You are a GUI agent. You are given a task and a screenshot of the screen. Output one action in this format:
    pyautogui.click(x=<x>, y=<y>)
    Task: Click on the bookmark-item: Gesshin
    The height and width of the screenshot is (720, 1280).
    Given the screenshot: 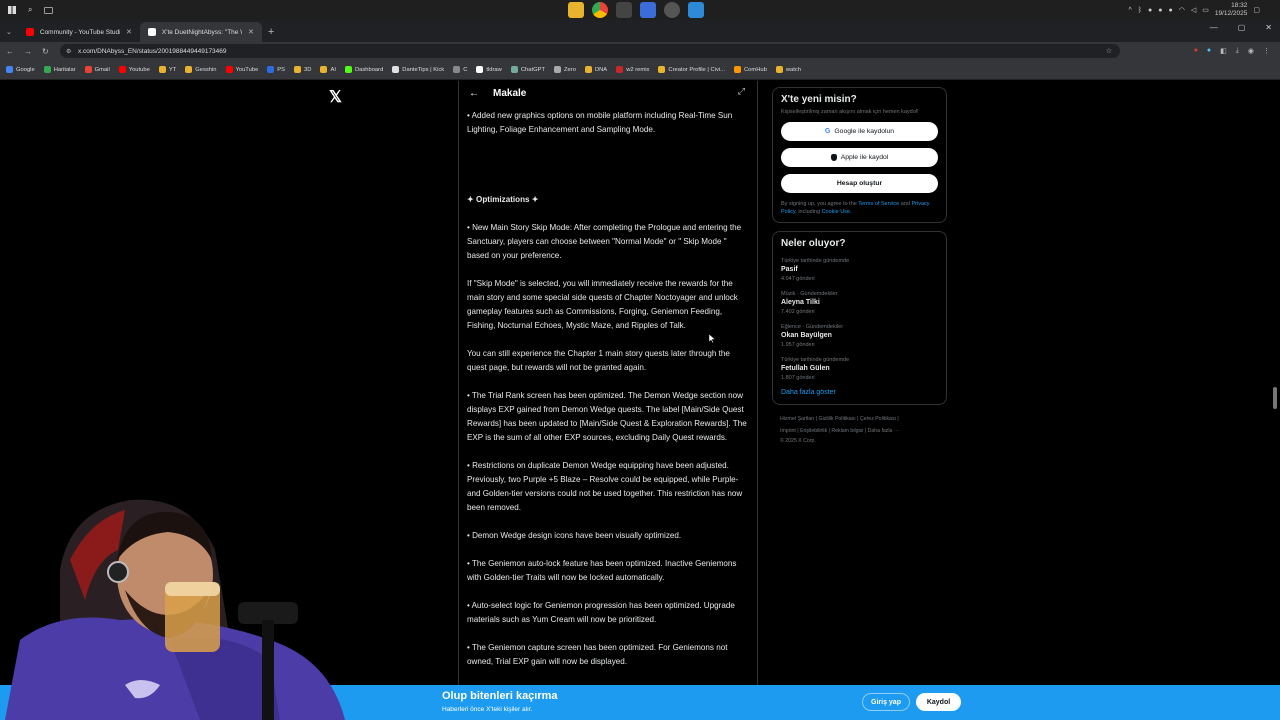 What is the action you would take?
    pyautogui.click(x=201, y=69)
    